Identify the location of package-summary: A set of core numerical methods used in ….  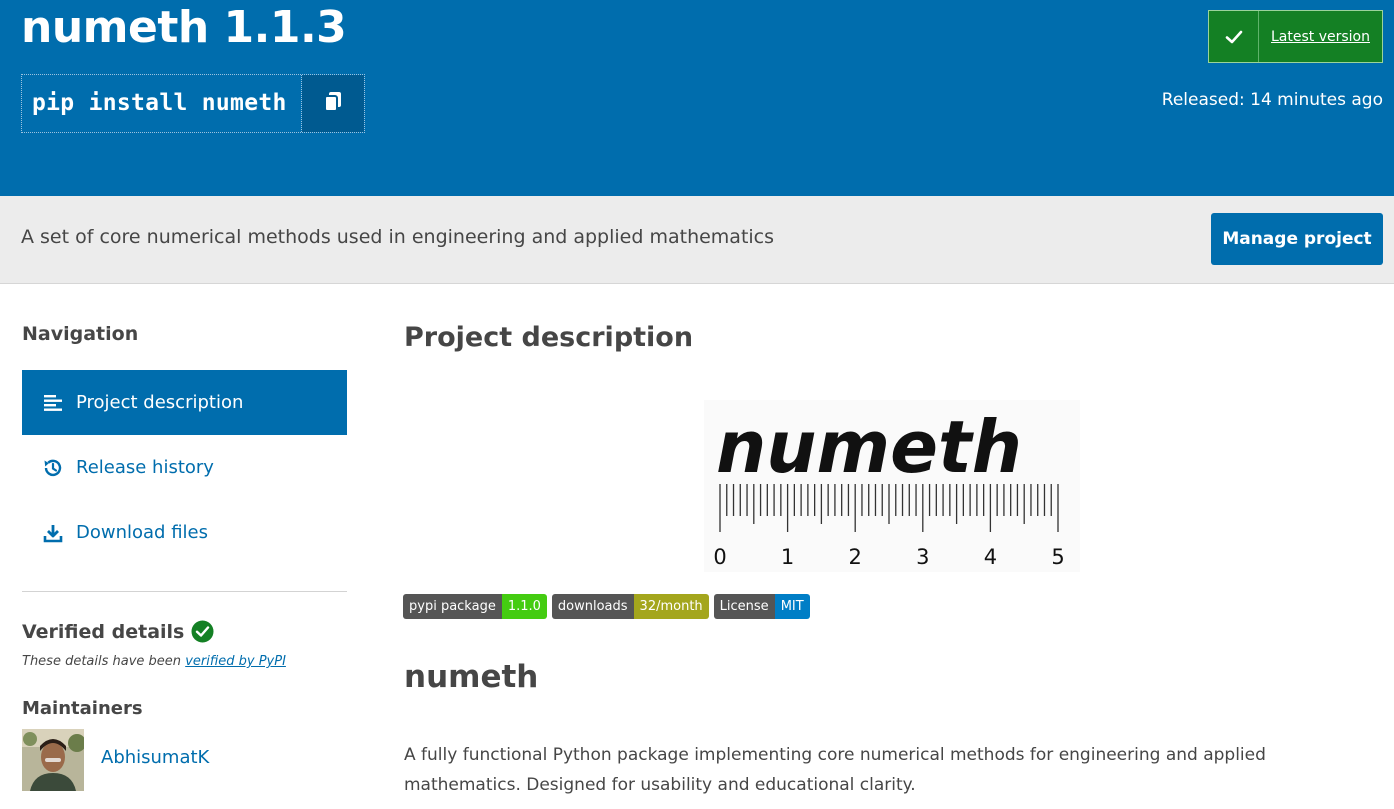
(398, 237).